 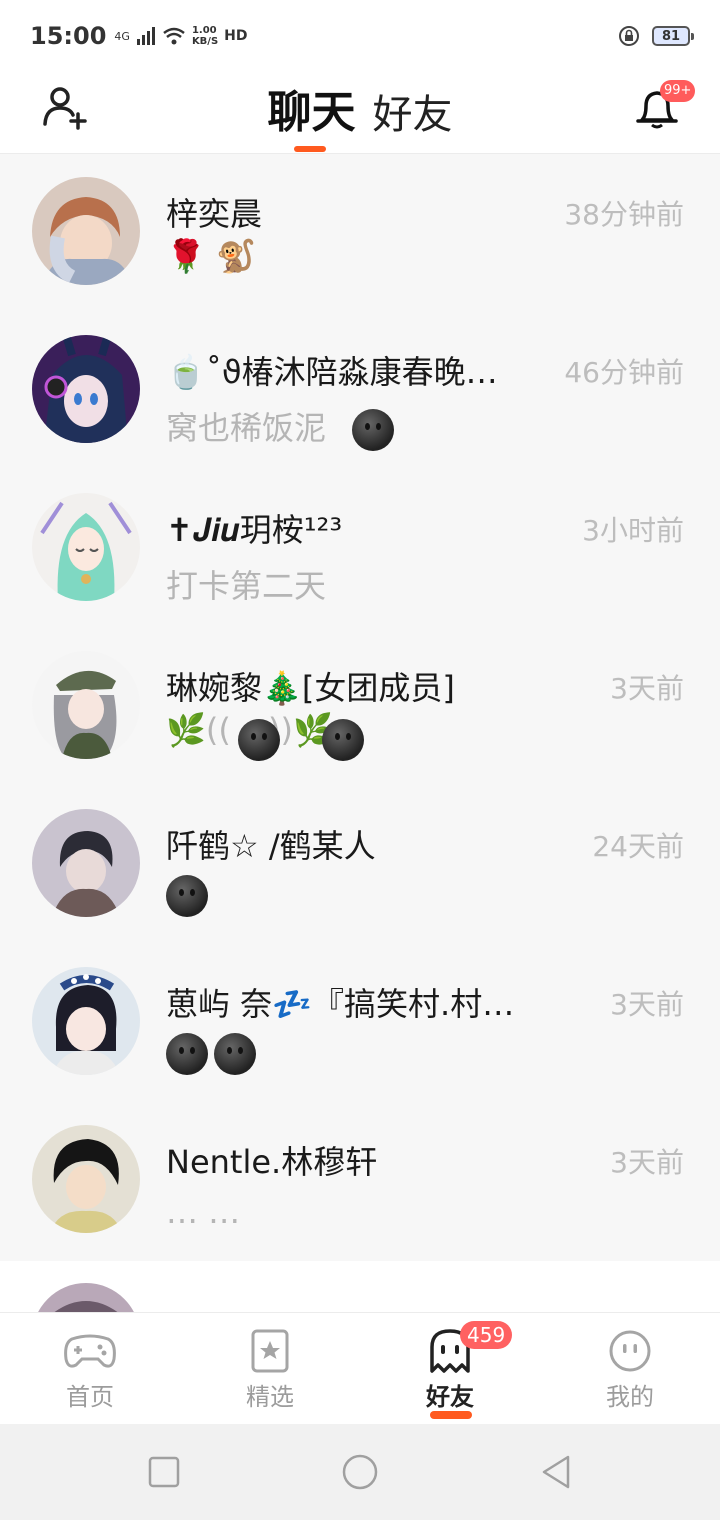 What do you see at coordinates (630, 1351) in the screenshot?
I see `face-icon` at bounding box center [630, 1351].